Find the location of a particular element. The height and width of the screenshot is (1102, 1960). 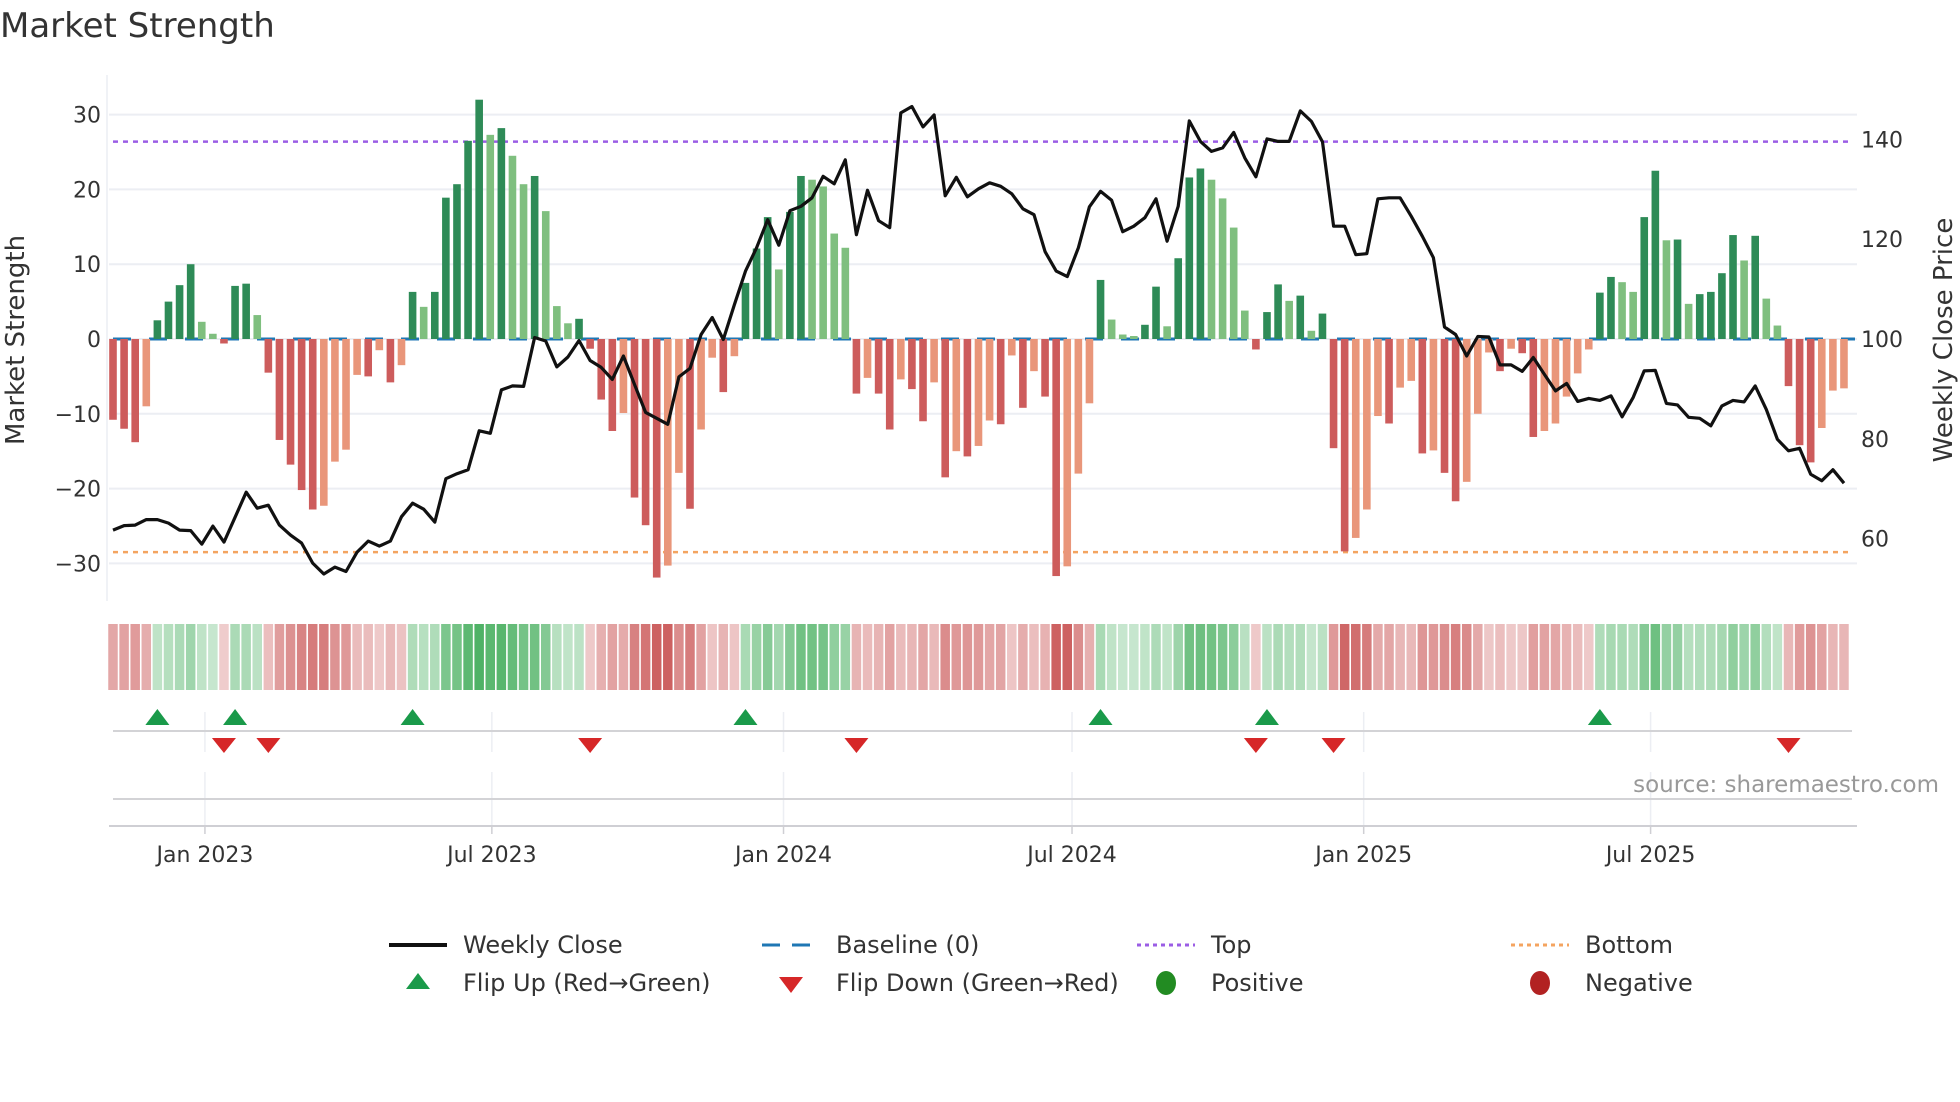

y-tick-label: −30 is located at coordinates (78, 564).